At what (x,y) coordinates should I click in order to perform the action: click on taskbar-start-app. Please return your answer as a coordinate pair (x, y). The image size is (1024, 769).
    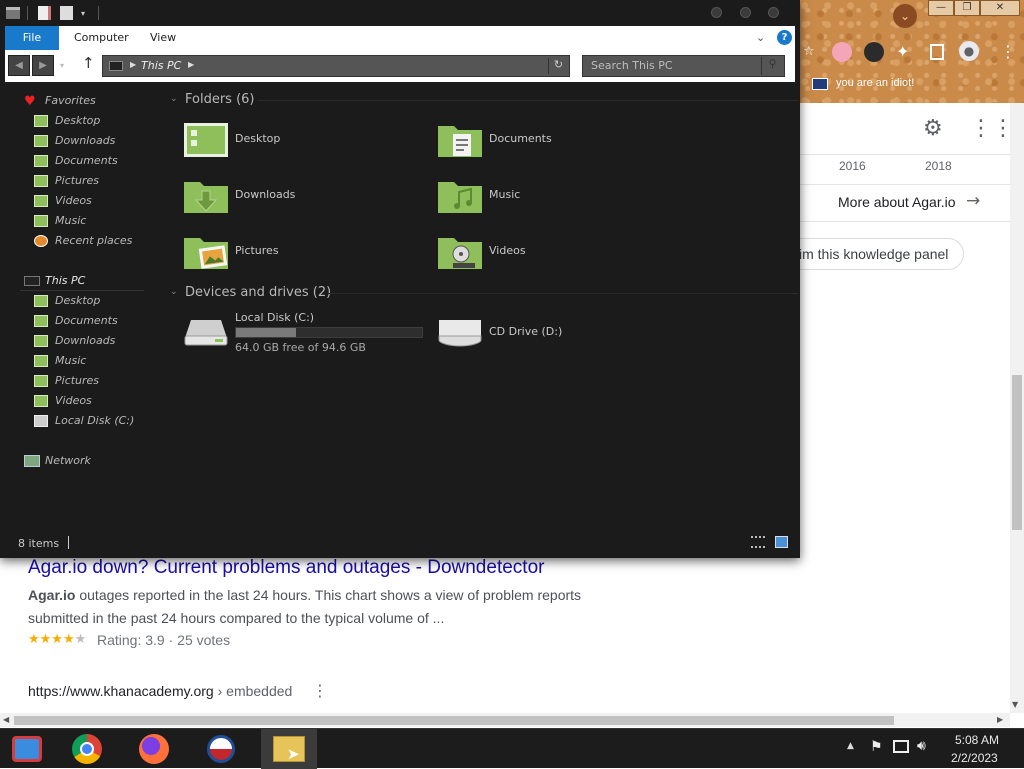
    Looking at the image, I should click on (28, 749).